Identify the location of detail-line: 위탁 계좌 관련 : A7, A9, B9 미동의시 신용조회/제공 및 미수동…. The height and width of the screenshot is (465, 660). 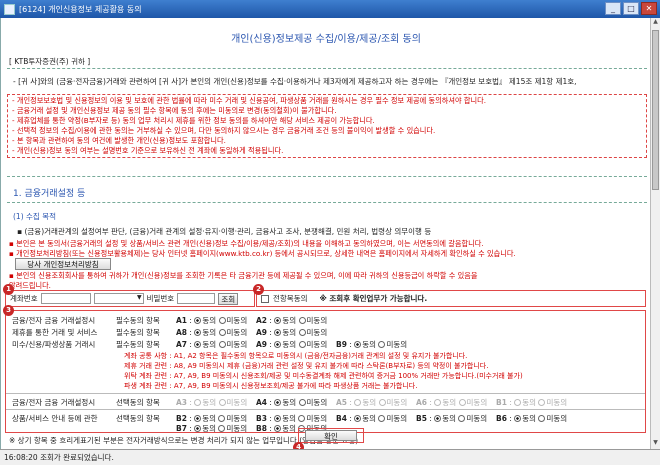
(323, 376).